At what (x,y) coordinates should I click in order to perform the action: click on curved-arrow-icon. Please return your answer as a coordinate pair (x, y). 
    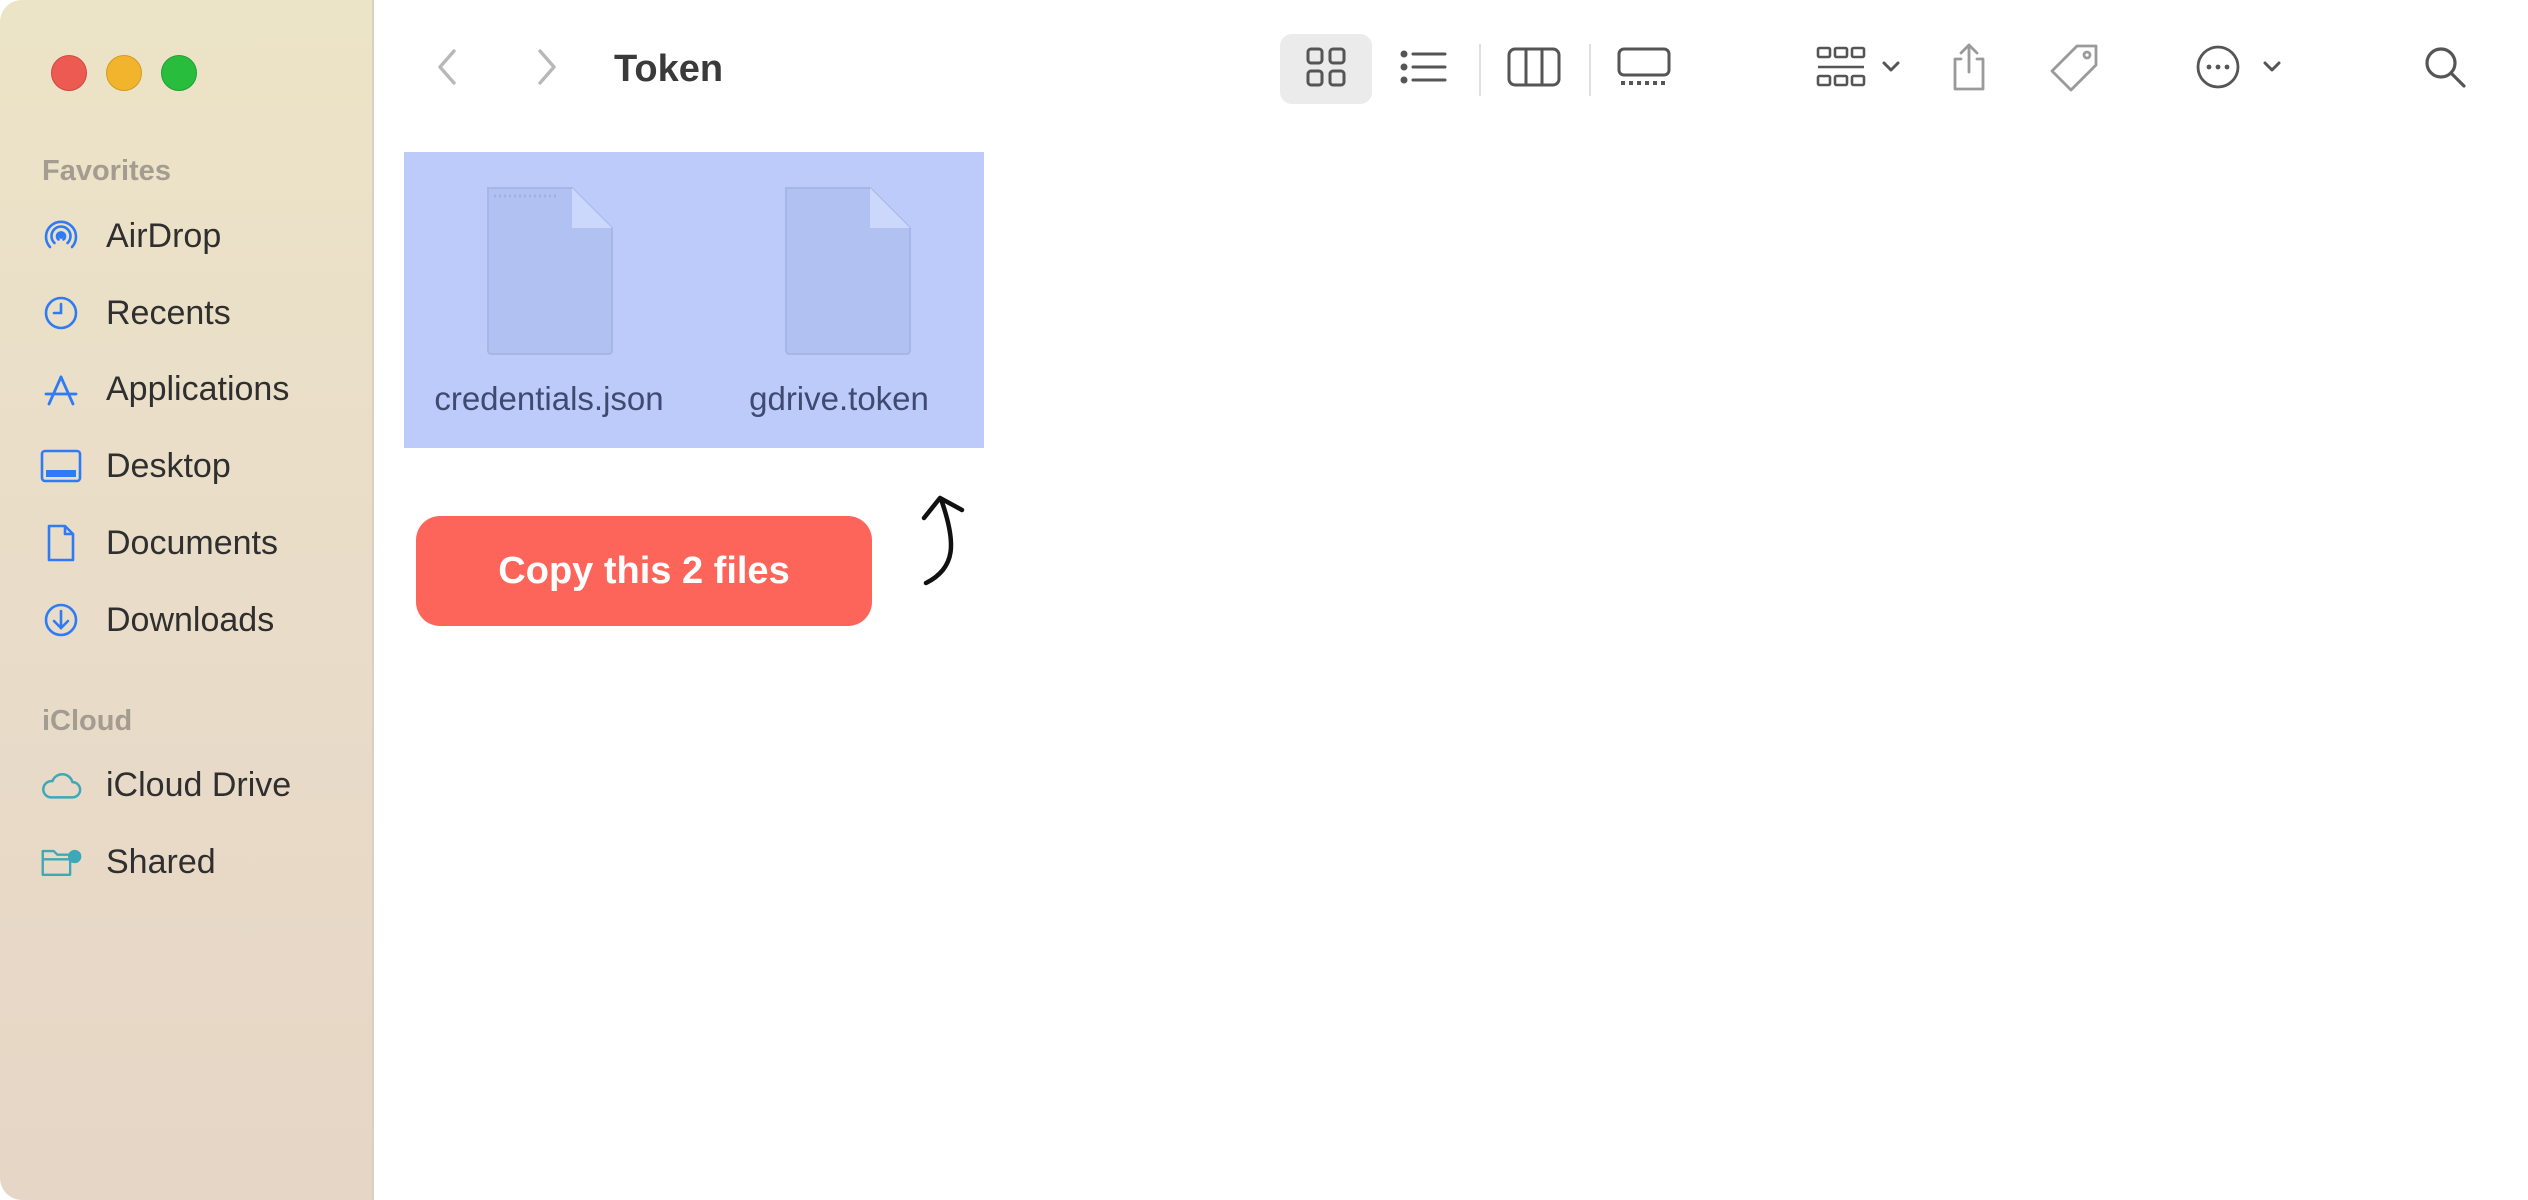
    Looking at the image, I should click on (946, 540).